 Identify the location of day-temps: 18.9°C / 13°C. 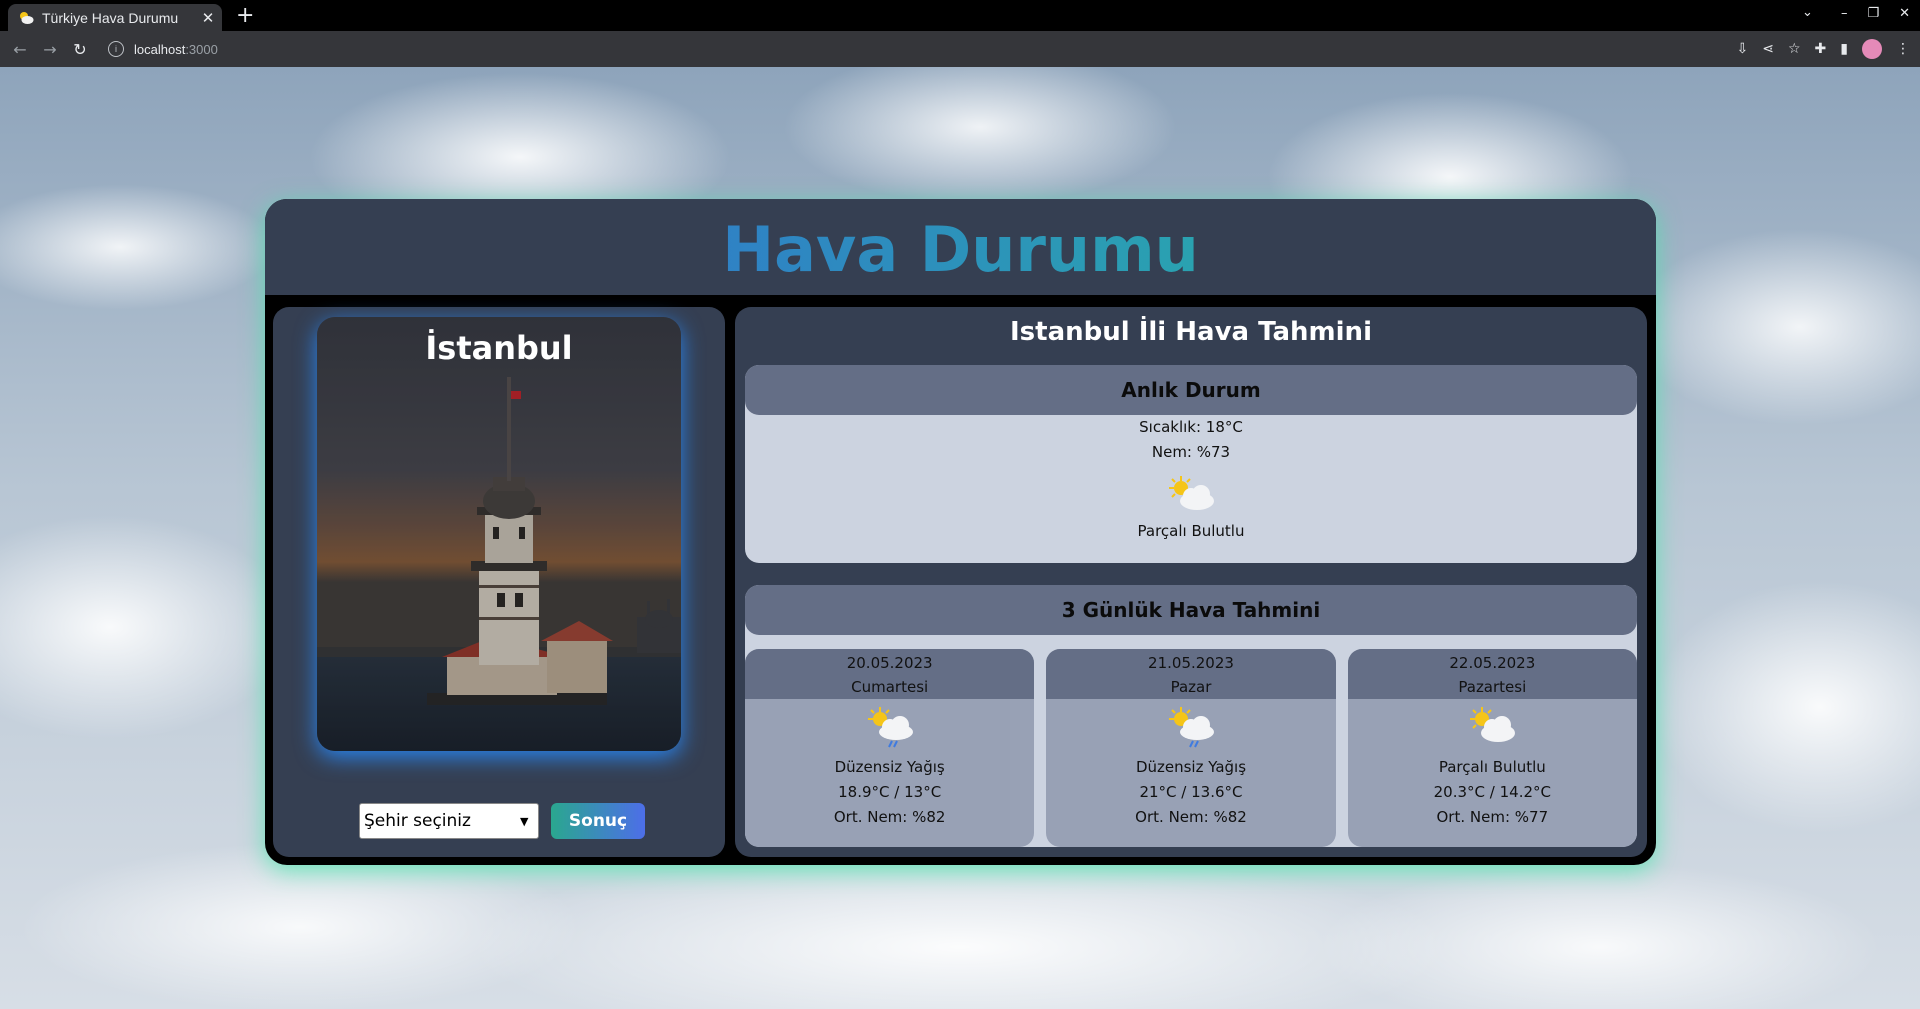
(890, 792).